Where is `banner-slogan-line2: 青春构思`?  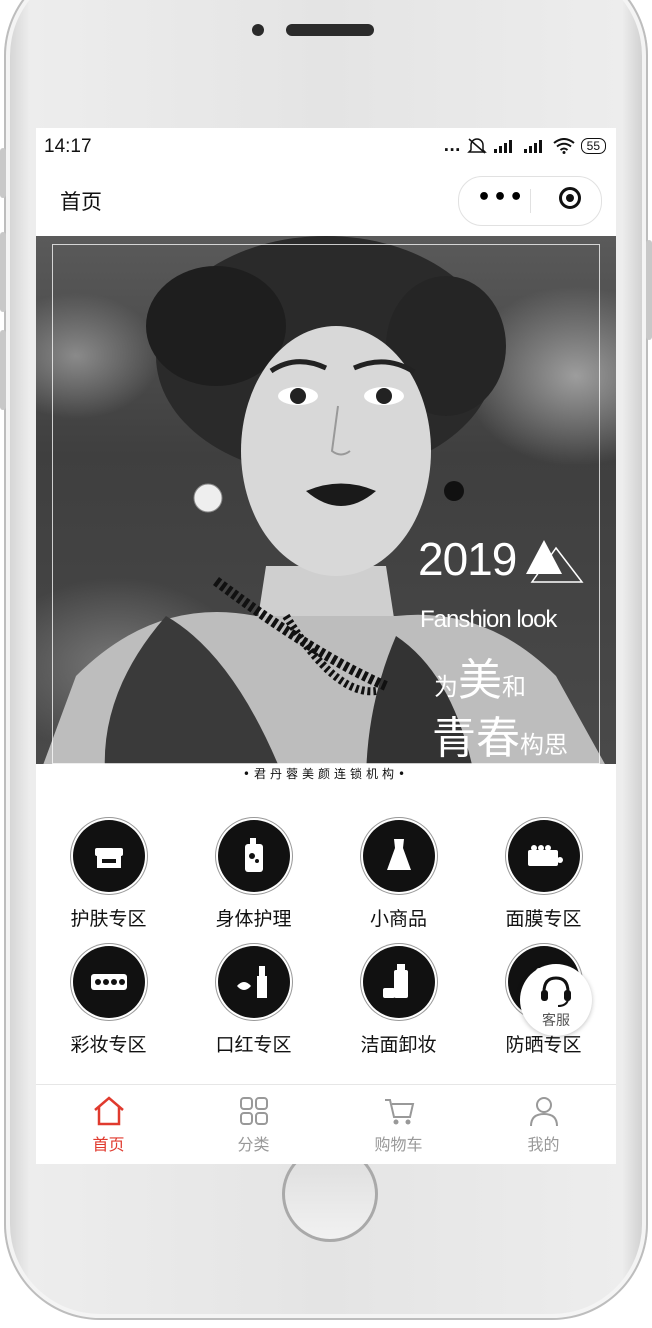
banner-slogan-line2: 青春构思 is located at coordinates (500, 734).